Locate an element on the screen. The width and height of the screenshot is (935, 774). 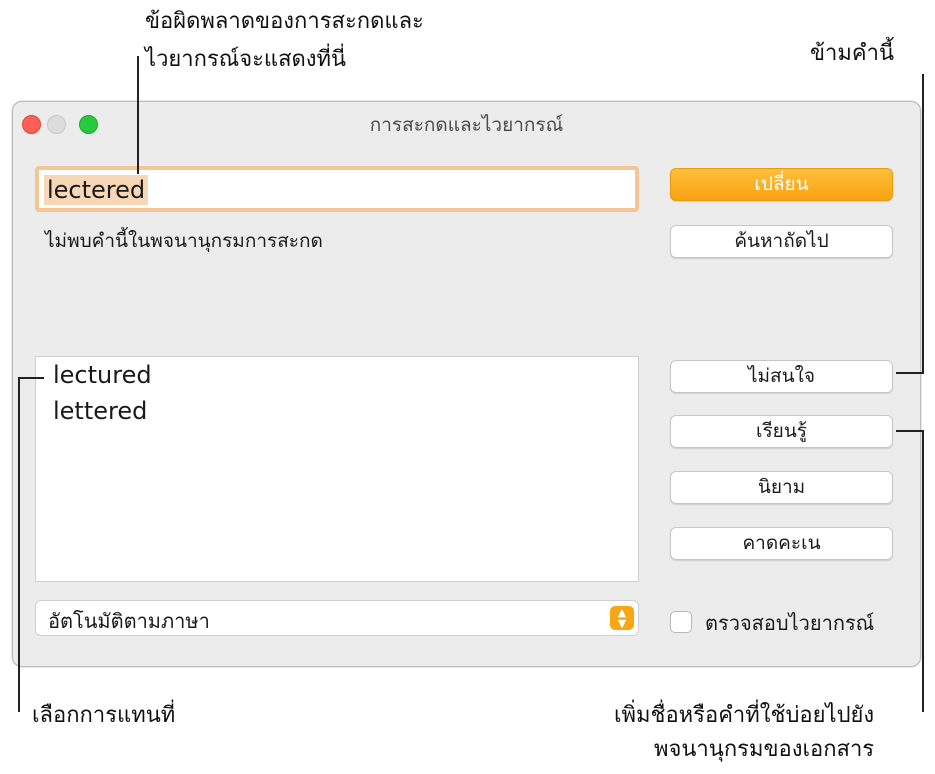
check-grammar-label: ตรวจสอบไวยากรณ์ is located at coordinates (790, 623).